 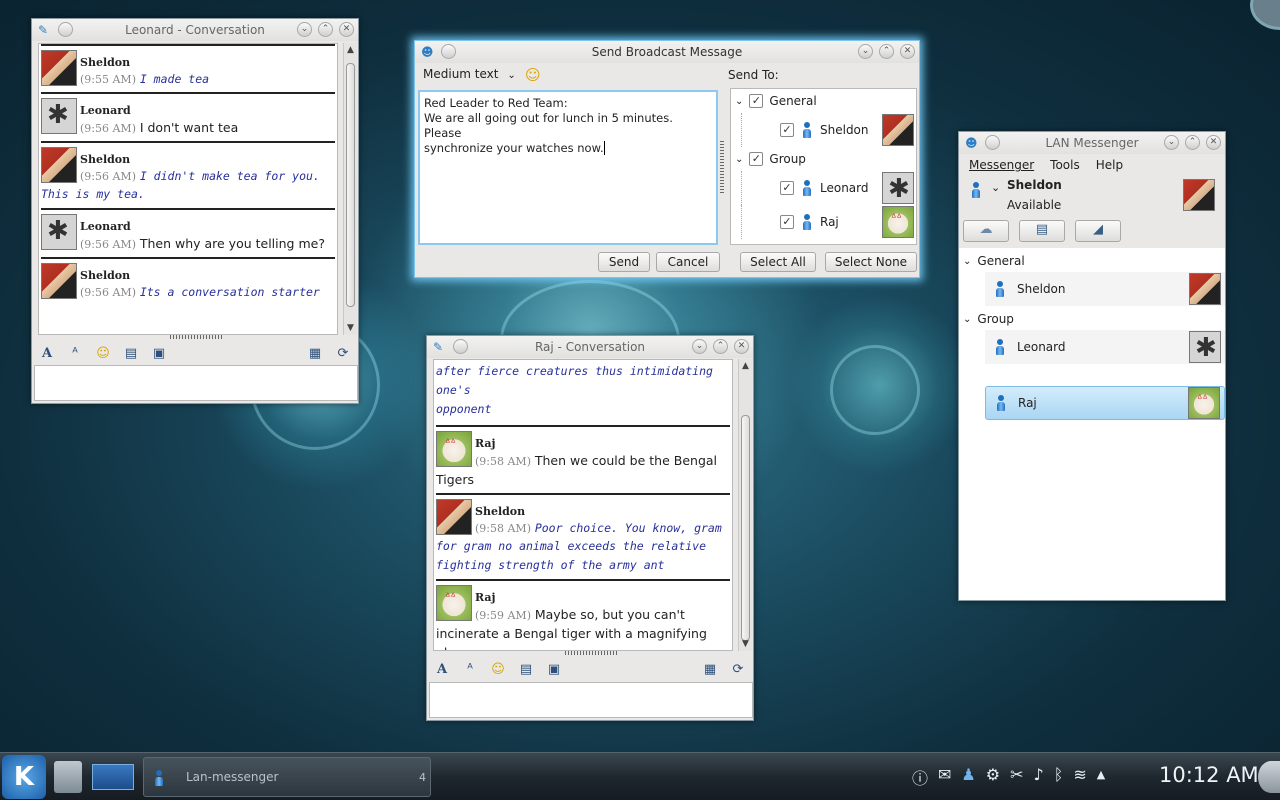 I want to click on select-none-button: Select None, so click(x=871, y=262).